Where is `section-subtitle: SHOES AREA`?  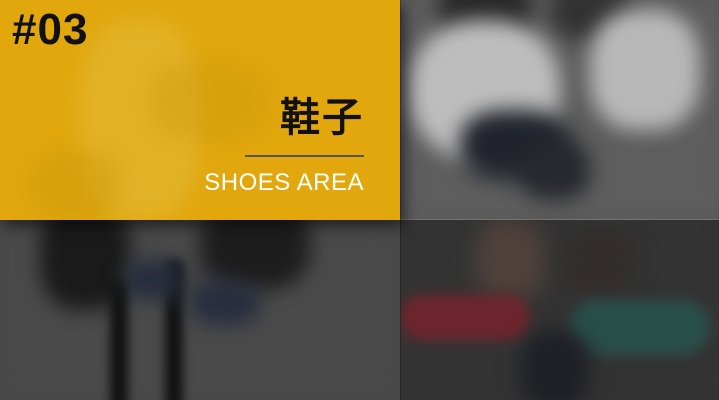
section-subtitle: SHOES AREA is located at coordinates (284, 182).